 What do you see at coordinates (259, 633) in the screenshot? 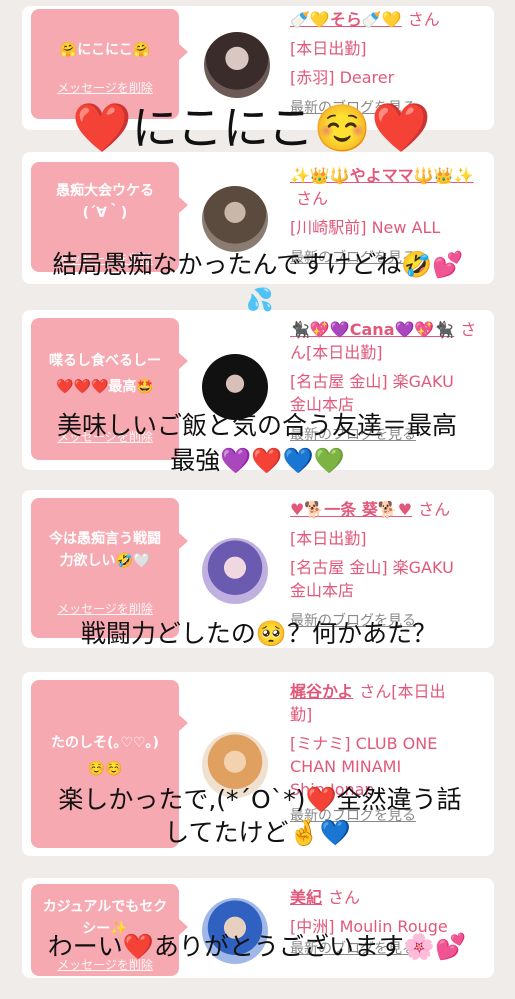
I see `overlay-caption-4: 戦闘力どしたの🥺？何かあた？` at bounding box center [259, 633].